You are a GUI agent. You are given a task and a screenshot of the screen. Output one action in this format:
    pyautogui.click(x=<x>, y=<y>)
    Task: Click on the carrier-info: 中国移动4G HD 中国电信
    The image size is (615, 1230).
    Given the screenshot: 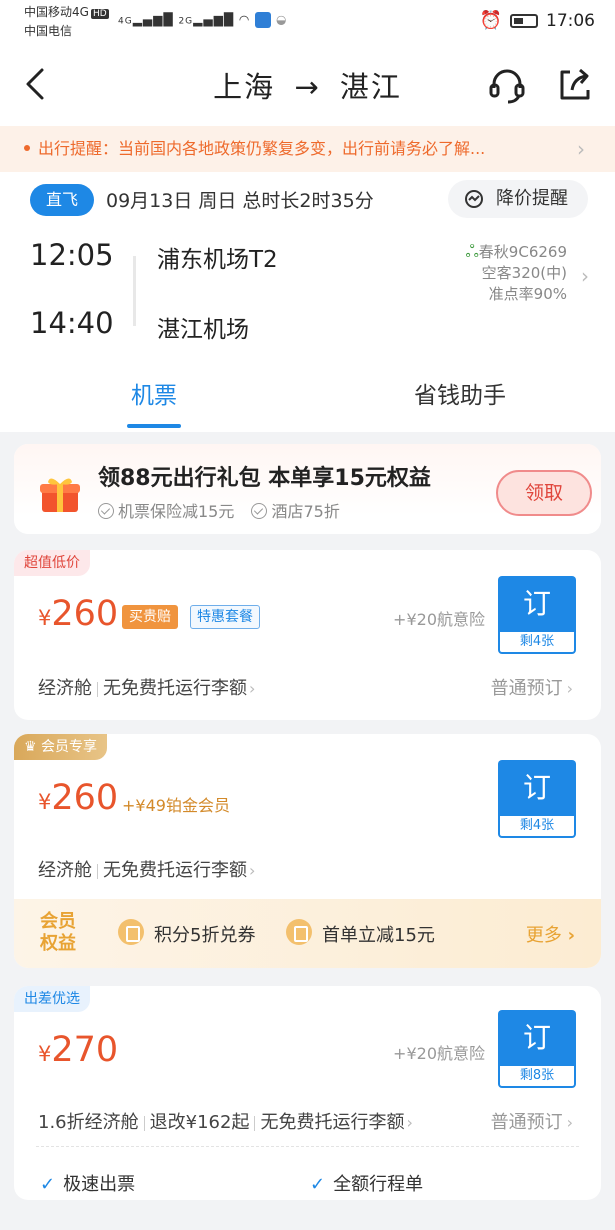 What is the action you would take?
    pyautogui.click(x=66, y=22)
    